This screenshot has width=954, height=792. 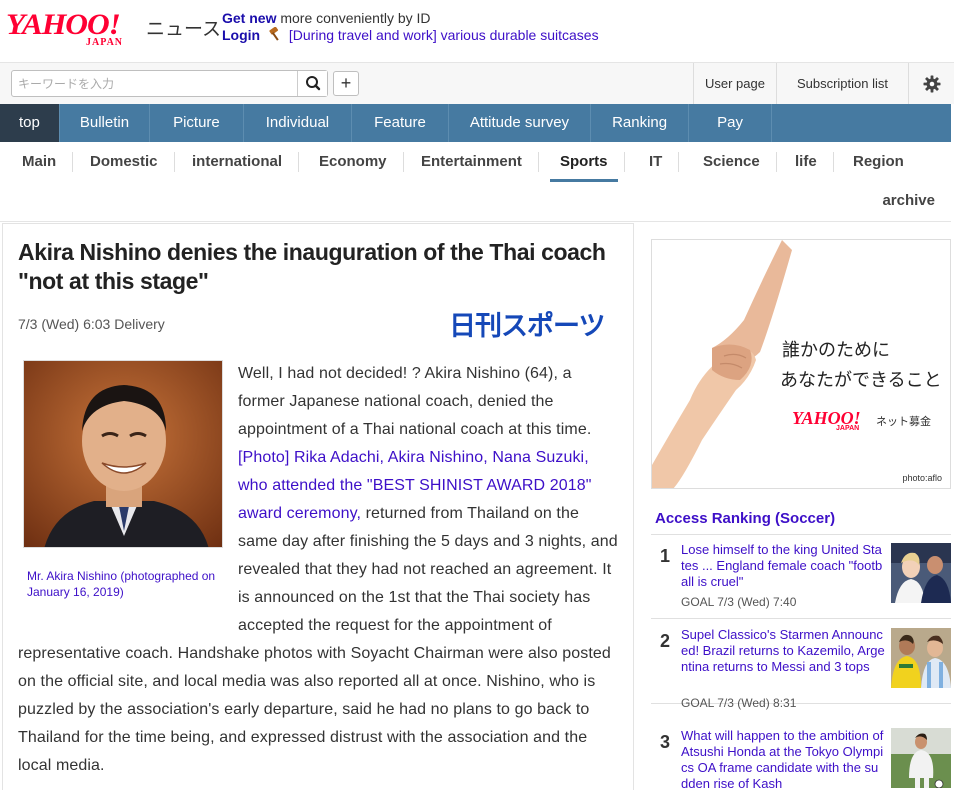 I want to click on ad-brand-sub: JAPAN, so click(x=848, y=428).